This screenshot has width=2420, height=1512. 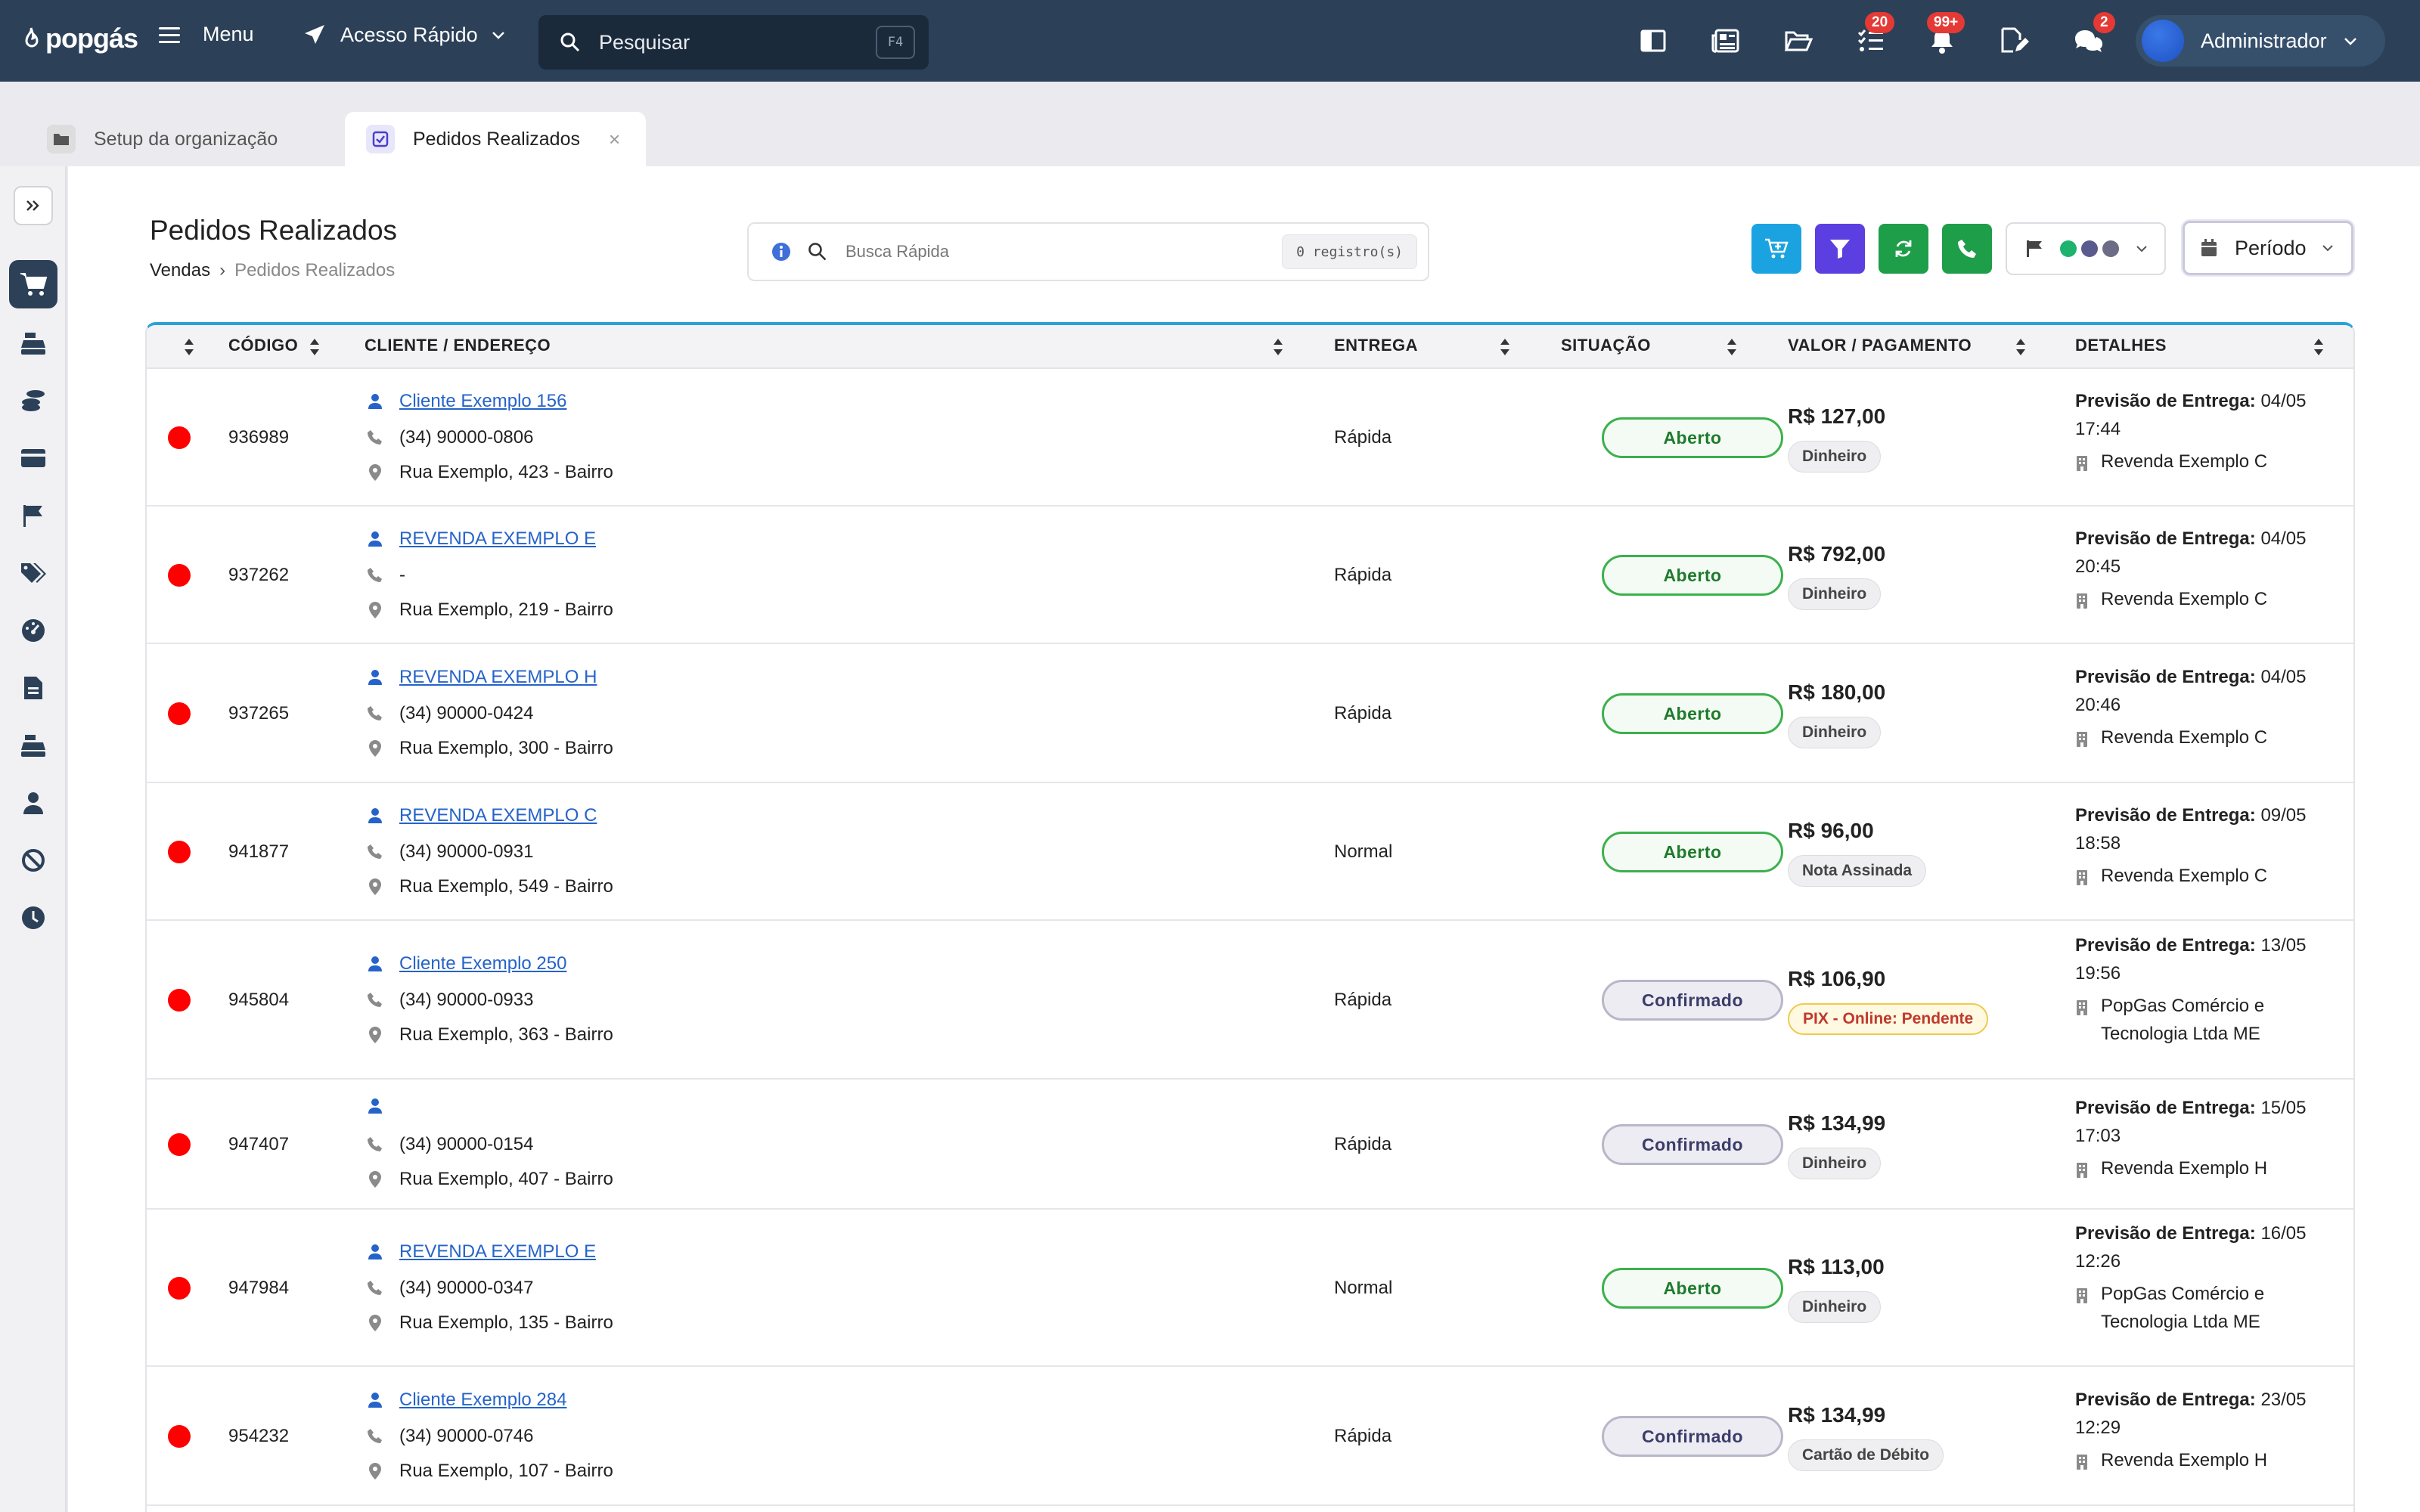 I want to click on forecast-time: 12:26, so click(x=2098, y=1261).